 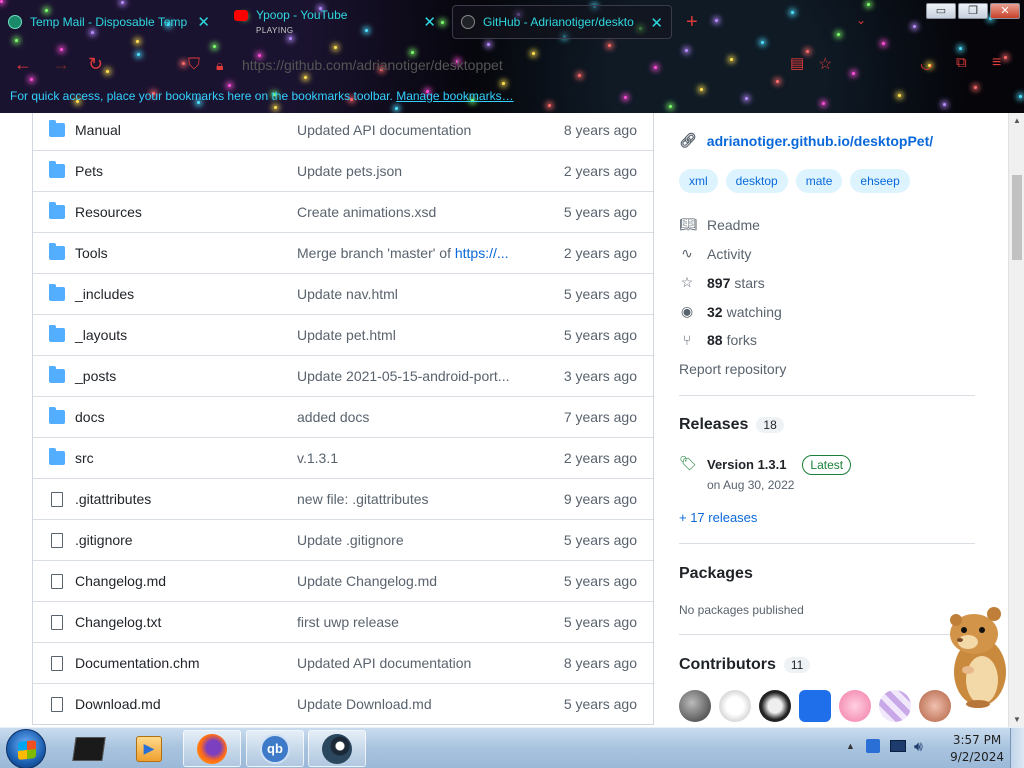 I want to click on topic-tag: xml, so click(x=698, y=181).